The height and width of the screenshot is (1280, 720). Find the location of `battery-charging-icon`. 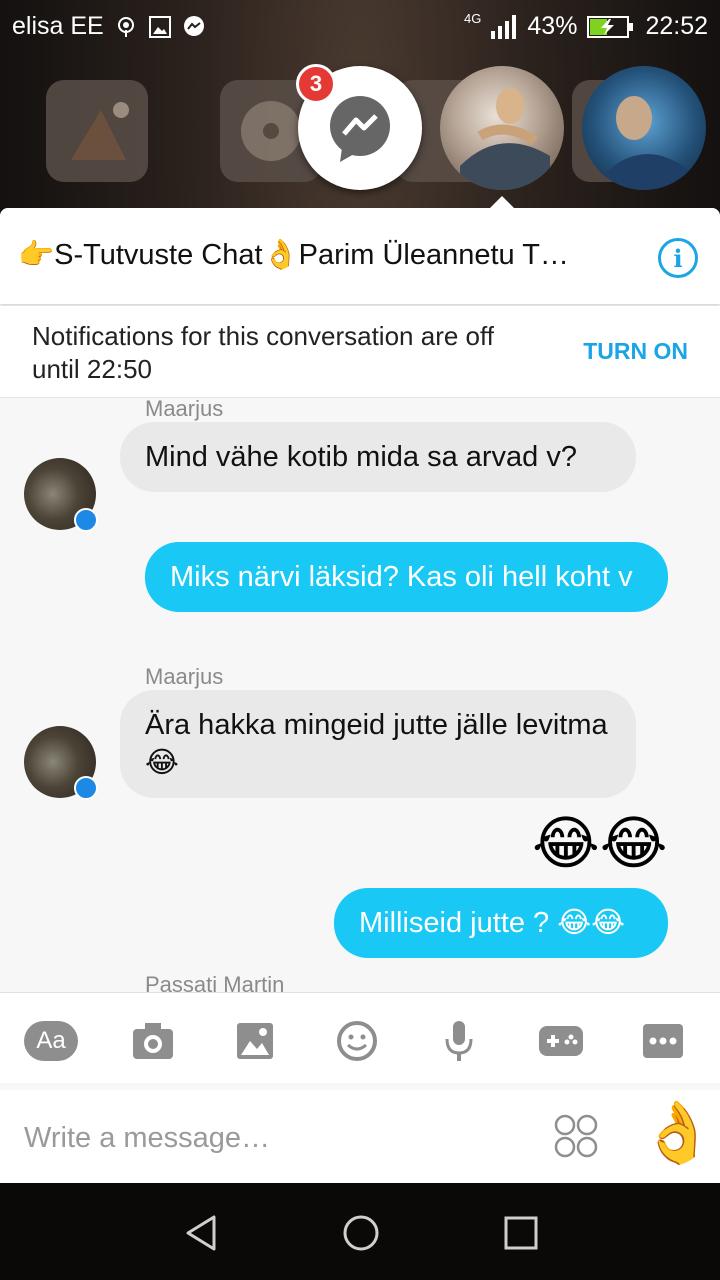

battery-charging-icon is located at coordinates (610, 26).